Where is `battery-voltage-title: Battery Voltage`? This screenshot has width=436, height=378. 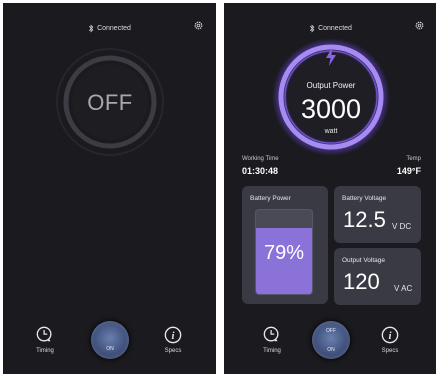 battery-voltage-title: Battery Voltage is located at coordinates (364, 198).